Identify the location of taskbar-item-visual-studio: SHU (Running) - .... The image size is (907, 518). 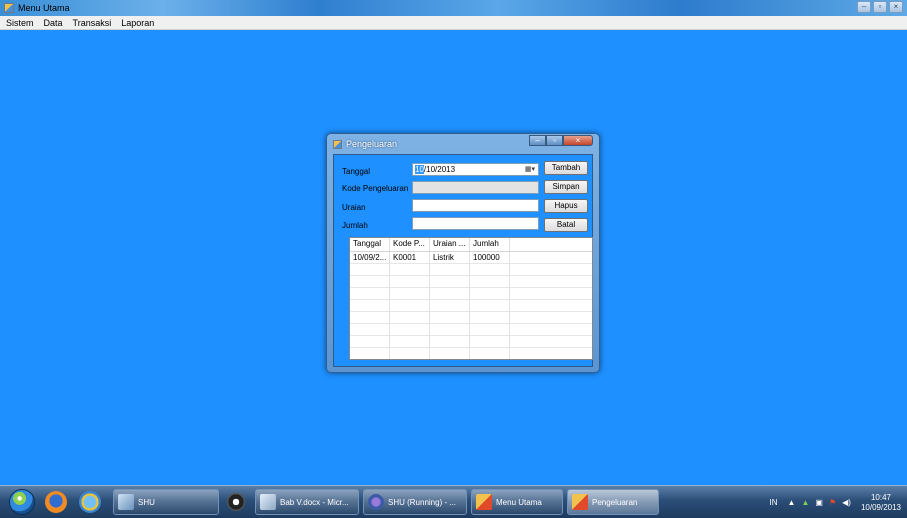
(415, 502).